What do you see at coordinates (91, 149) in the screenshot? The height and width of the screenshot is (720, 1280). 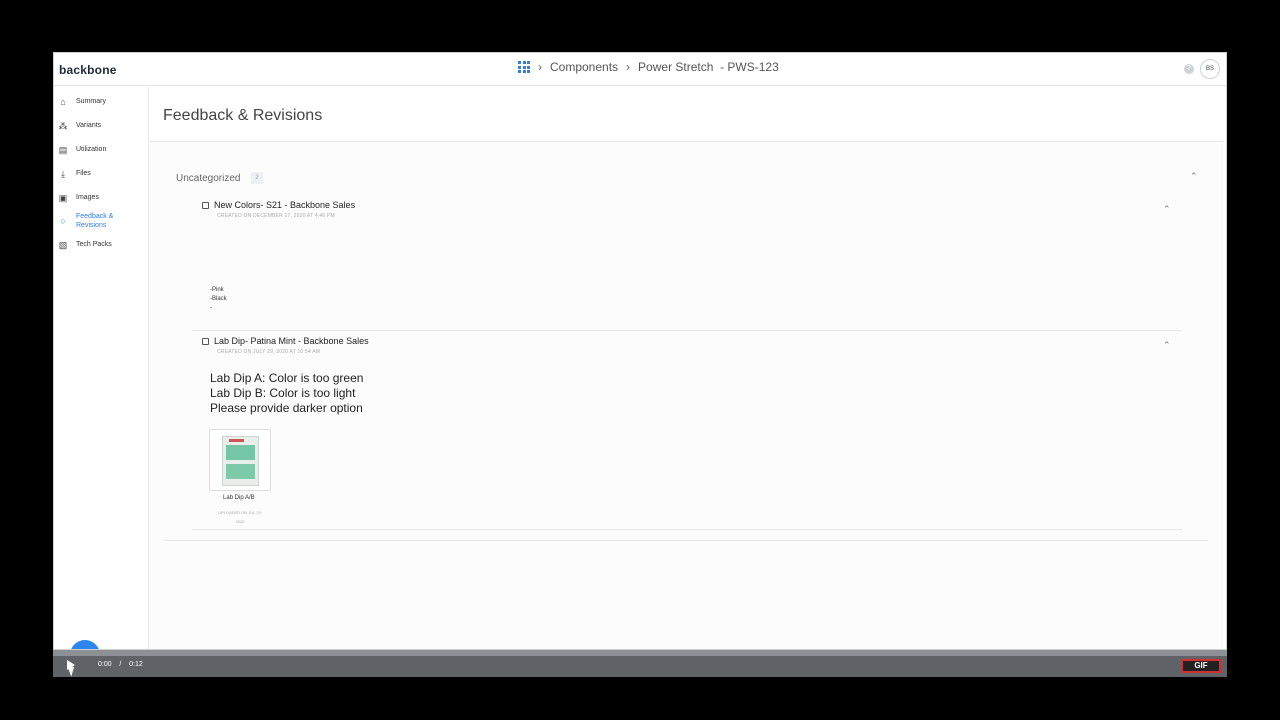 I see `sidebar-item-label: Utilization` at bounding box center [91, 149].